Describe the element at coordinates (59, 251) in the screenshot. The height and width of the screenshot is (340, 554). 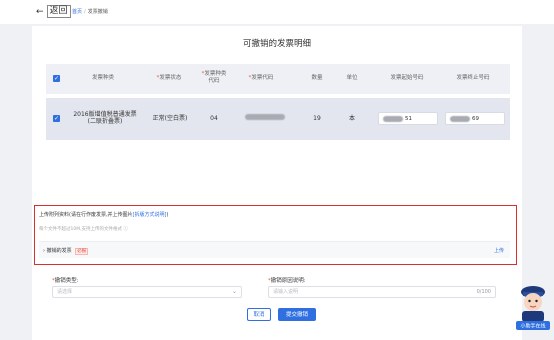
I see `upload-item-label: 撤销的发票` at that location.